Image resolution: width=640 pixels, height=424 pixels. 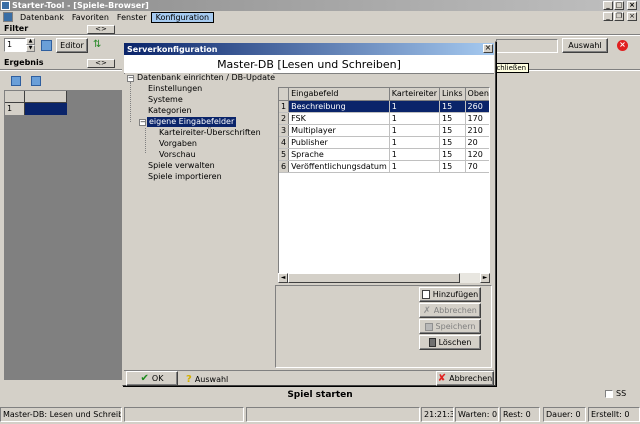 I want to click on spin-up-icon: ▲, so click(x=30, y=41).